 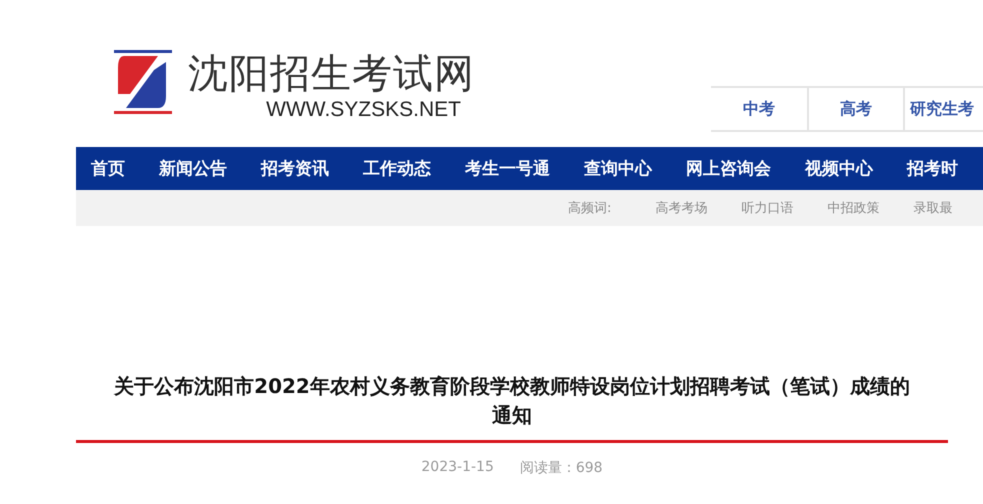 What do you see at coordinates (397, 168) in the screenshot?
I see `nav-item: 工作动态` at bounding box center [397, 168].